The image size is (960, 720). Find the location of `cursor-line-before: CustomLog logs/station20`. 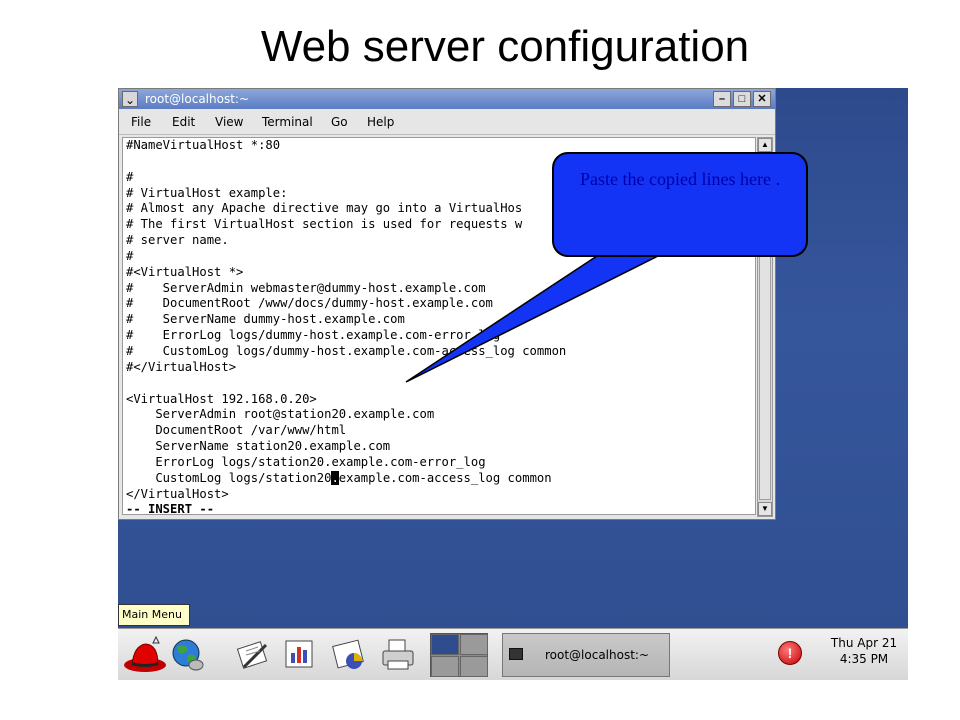

cursor-line-before: CustomLog logs/station20 is located at coordinates (229, 477).